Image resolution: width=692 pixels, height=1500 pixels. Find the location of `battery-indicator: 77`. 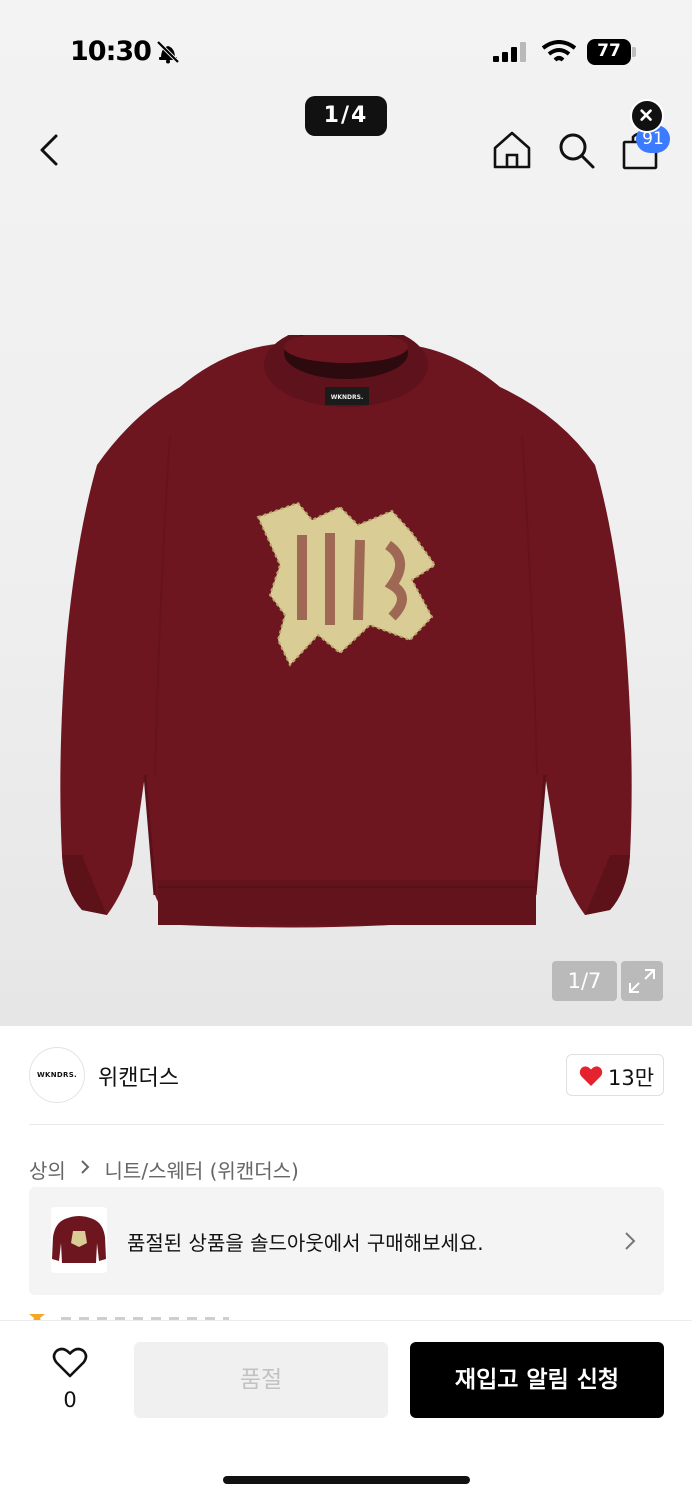

battery-indicator: 77 is located at coordinates (611, 52).